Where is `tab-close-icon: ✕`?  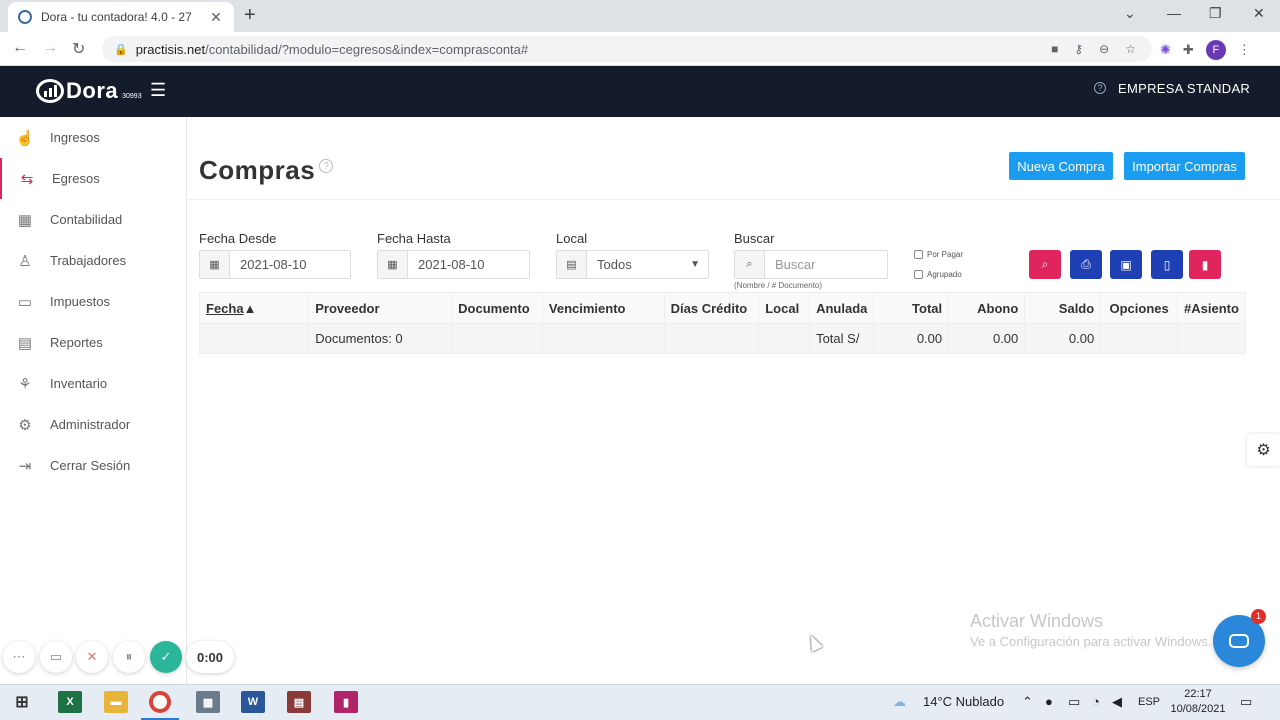 tab-close-icon: ✕ is located at coordinates (216, 17).